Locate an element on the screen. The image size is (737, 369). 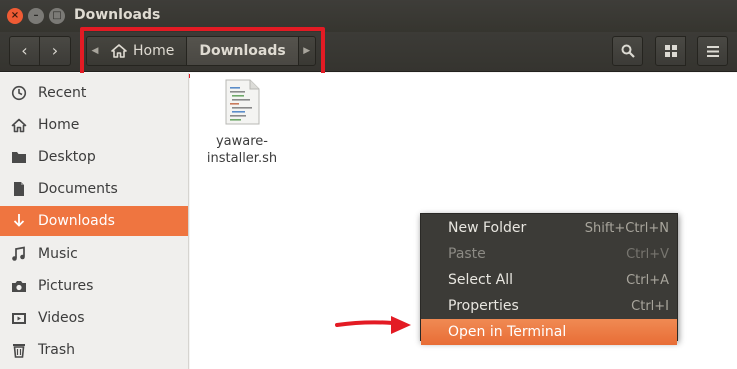
window-title: Downloads is located at coordinates (117, 15).